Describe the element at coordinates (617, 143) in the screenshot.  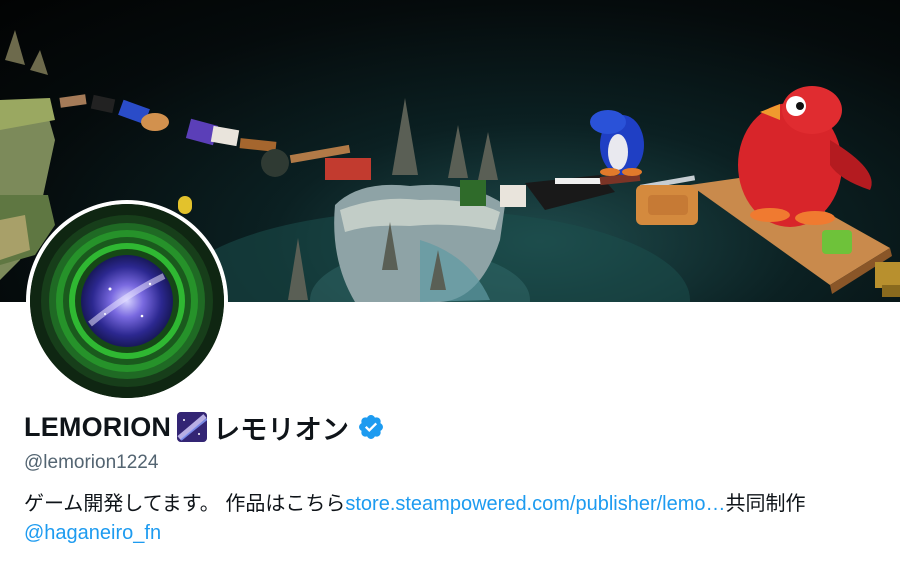
I see `blue-penguin` at that location.